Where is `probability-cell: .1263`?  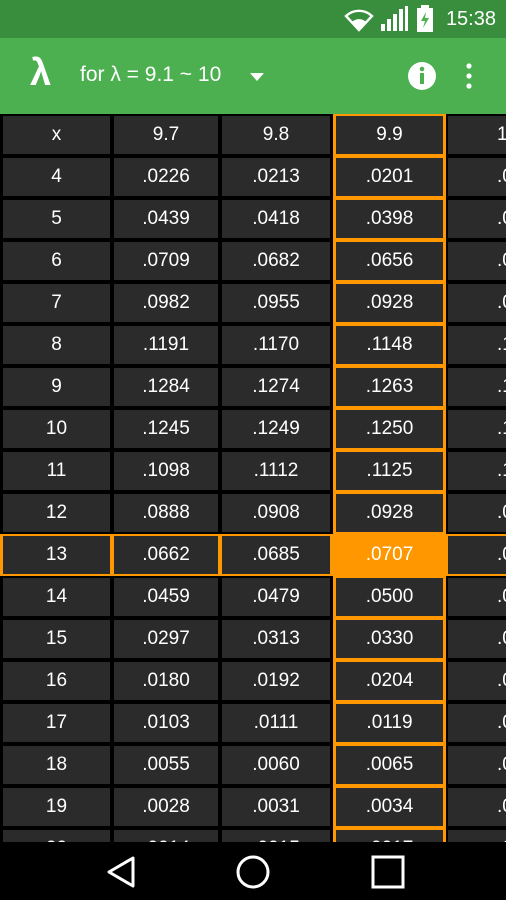
probability-cell: .1263 is located at coordinates (389, 387).